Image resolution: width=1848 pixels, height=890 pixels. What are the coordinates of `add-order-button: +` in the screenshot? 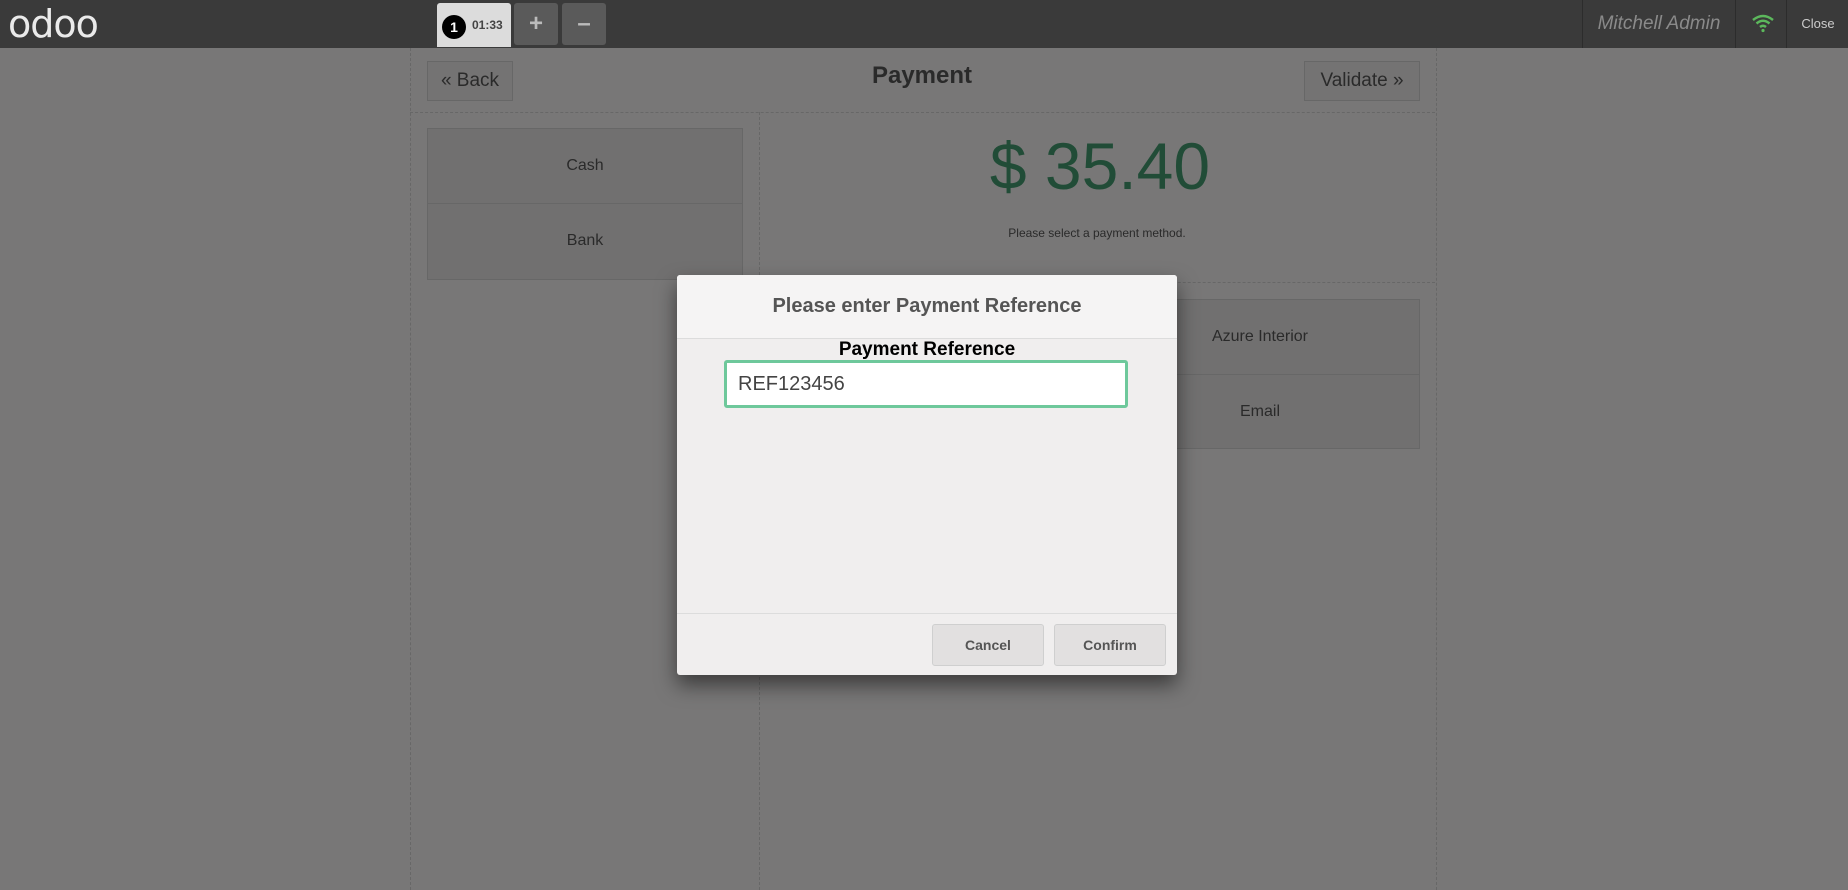 It's located at (536, 24).